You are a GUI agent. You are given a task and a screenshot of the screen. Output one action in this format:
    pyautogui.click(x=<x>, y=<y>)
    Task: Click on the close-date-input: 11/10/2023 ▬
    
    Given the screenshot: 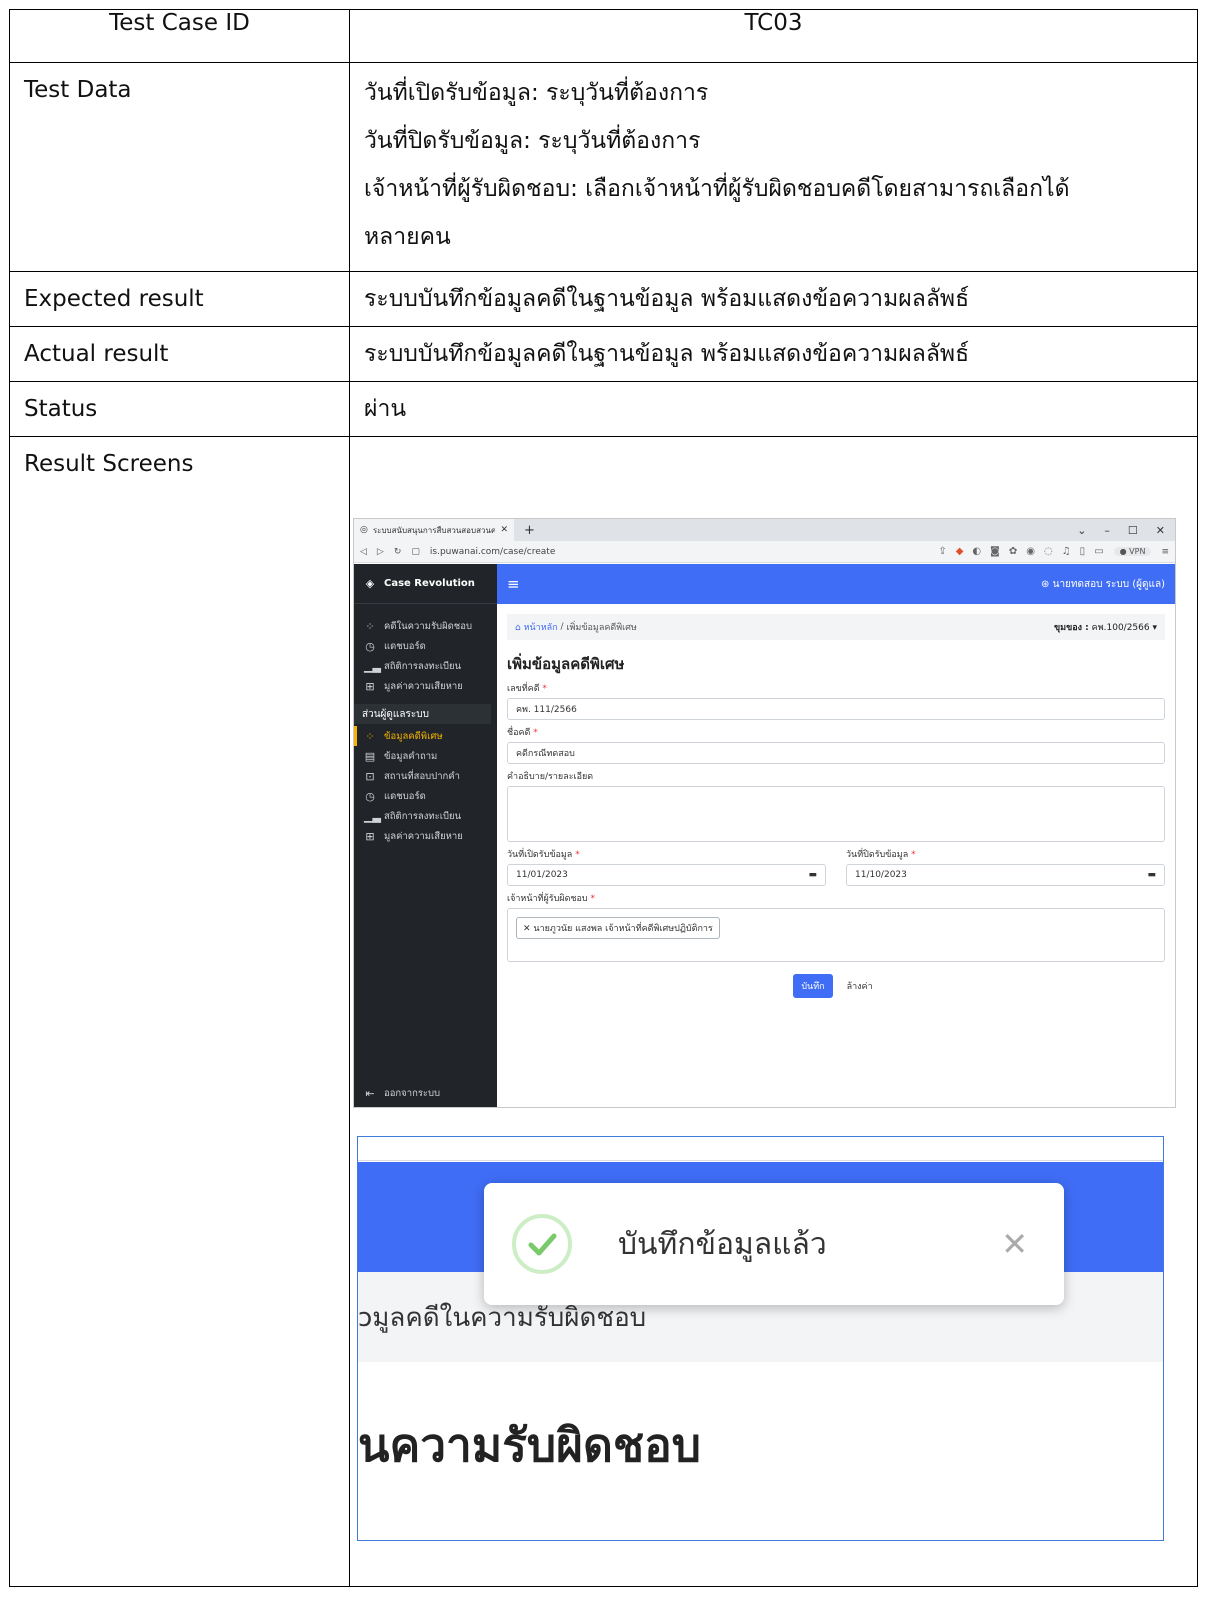 What is the action you would take?
    pyautogui.click(x=1005, y=875)
    